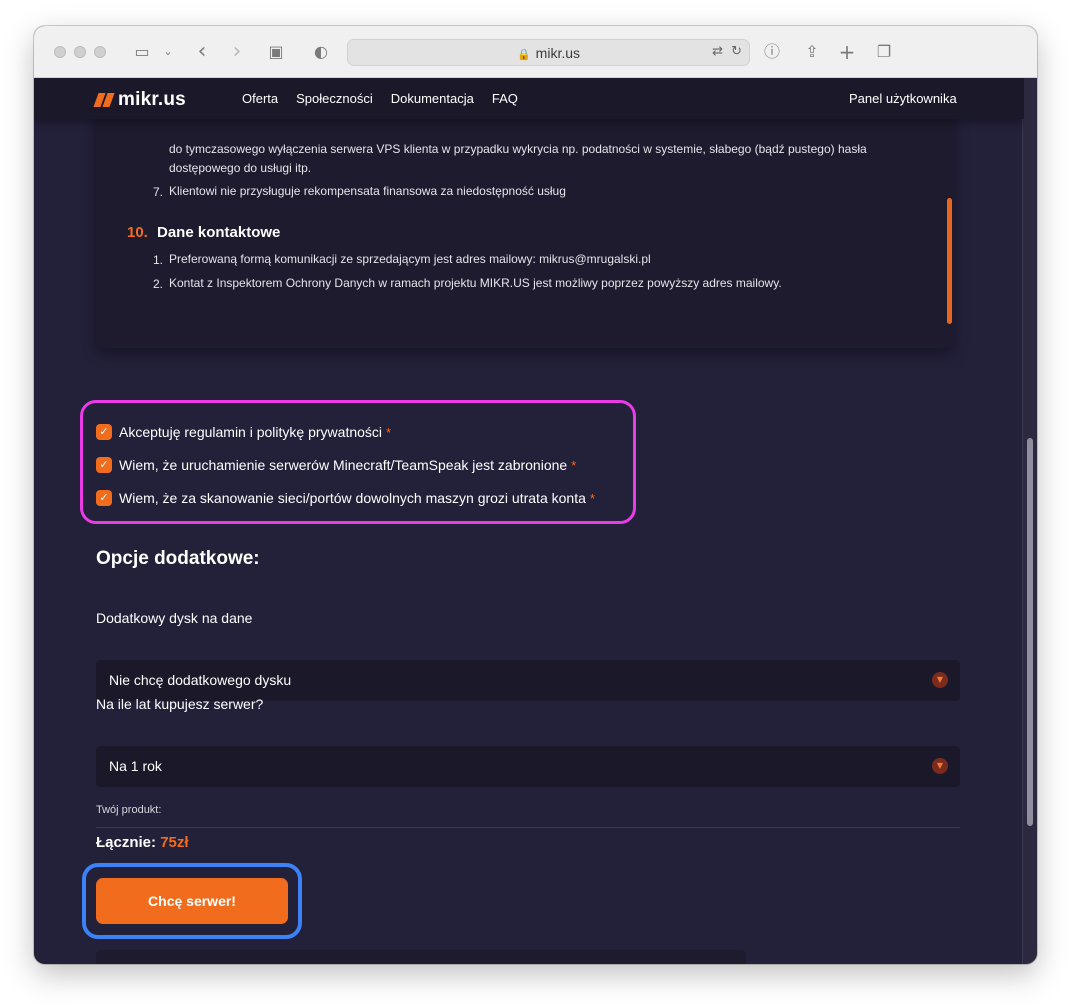 Image resolution: width=1071 pixels, height=1006 pixels. What do you see at coordinates (260, 98) in the screenshot?
I see `nav-link-oferta: Oferta` at bounding box center [260, 98].